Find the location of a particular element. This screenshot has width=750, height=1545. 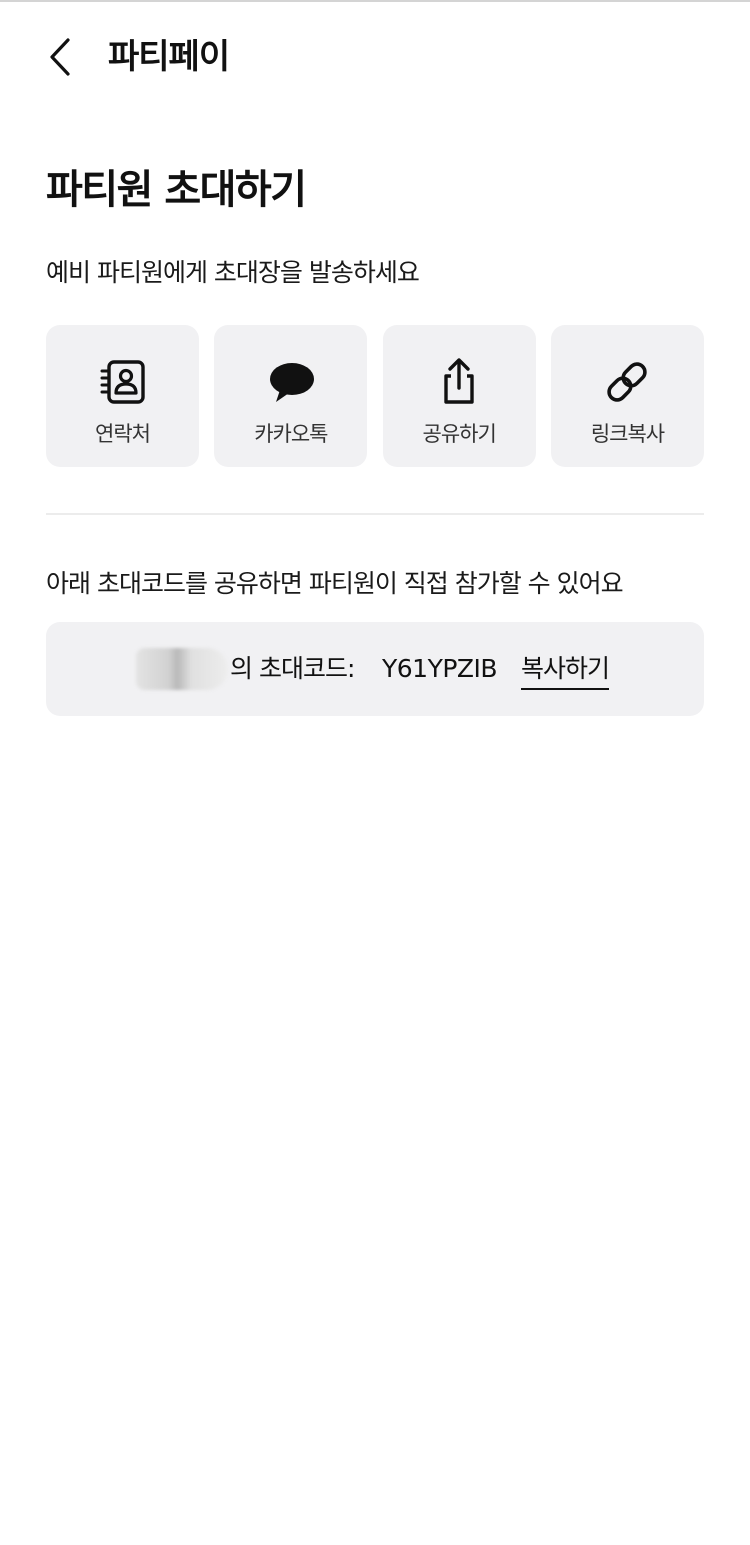

chevron-left-icon is located at coordinates (60, 57).